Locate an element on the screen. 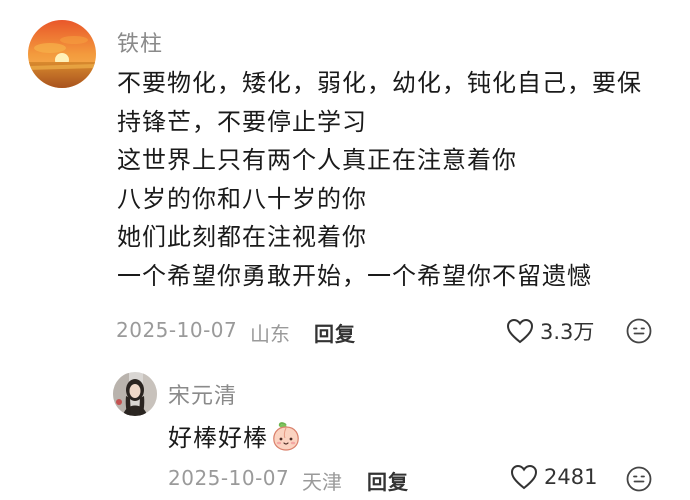 This screenshot has width=690, height=500. comment-line: 这世界上只有两个人真正在注意着你 is located at coordinates (317, 160).